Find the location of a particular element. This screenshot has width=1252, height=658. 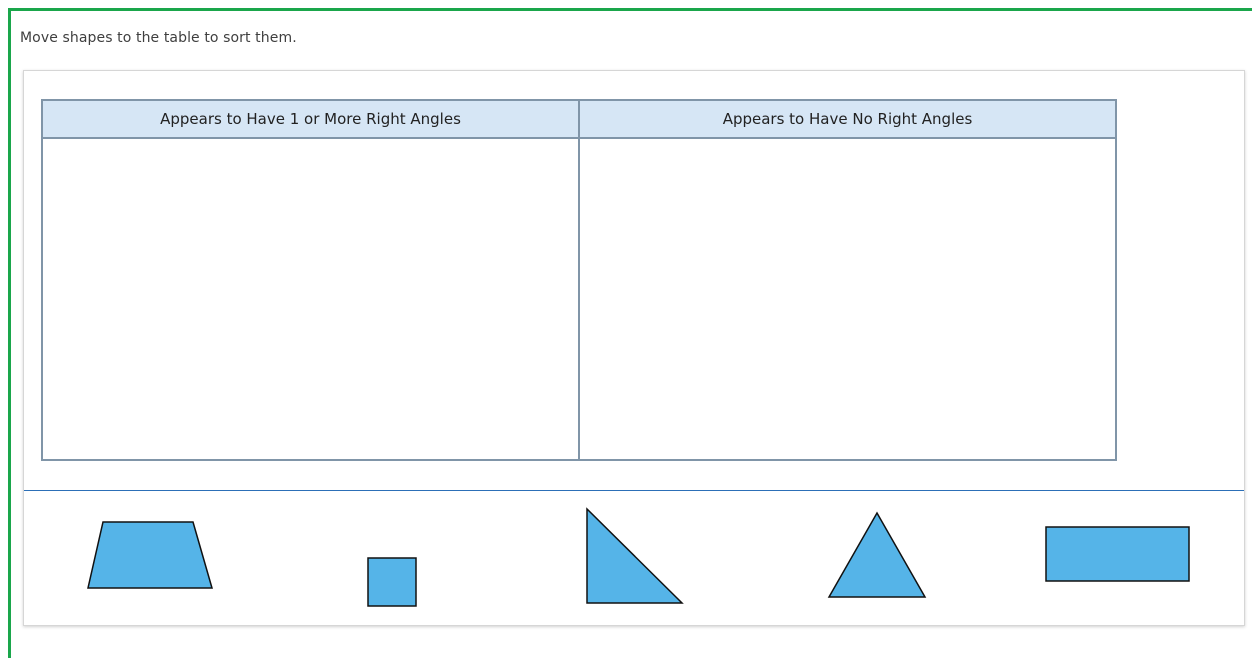

column-header-right-angles: Appears to Have 1 or More Right Angles is located at coordinates (310, 120).